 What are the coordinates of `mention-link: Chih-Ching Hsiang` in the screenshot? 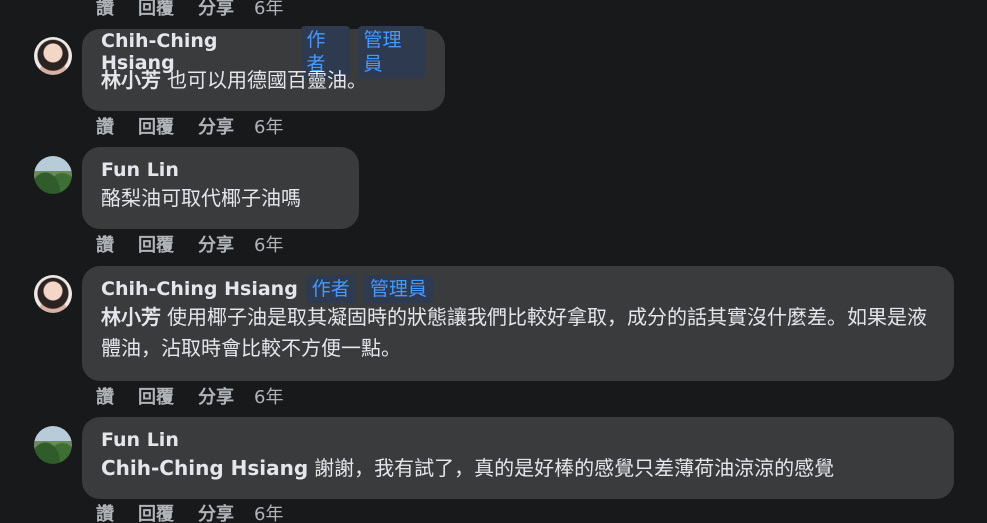 It's located at (204, 468).